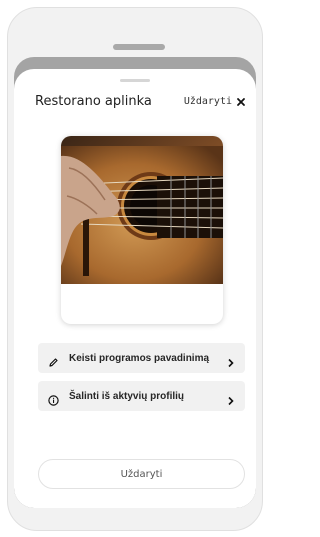 The height and width of the screenshot is (537, 320). I want to click on close-button-bottom: Uždaryti, so click(141, 474).